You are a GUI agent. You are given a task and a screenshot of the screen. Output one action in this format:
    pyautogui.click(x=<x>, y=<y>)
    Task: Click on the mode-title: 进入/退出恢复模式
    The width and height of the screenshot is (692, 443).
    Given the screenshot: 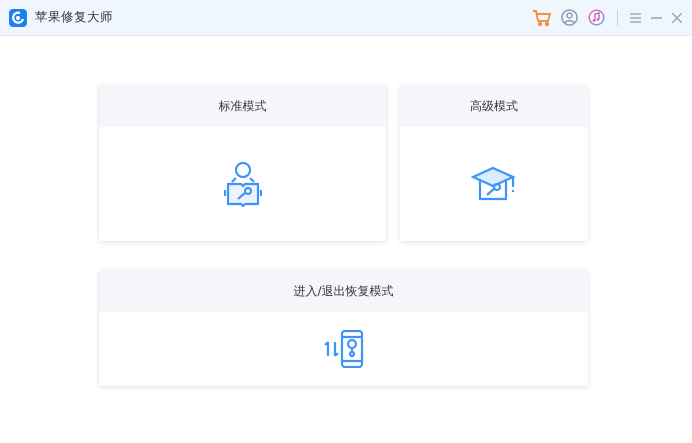 What is the action you would take?
    pyautogui.click(x=343, y=291)
    